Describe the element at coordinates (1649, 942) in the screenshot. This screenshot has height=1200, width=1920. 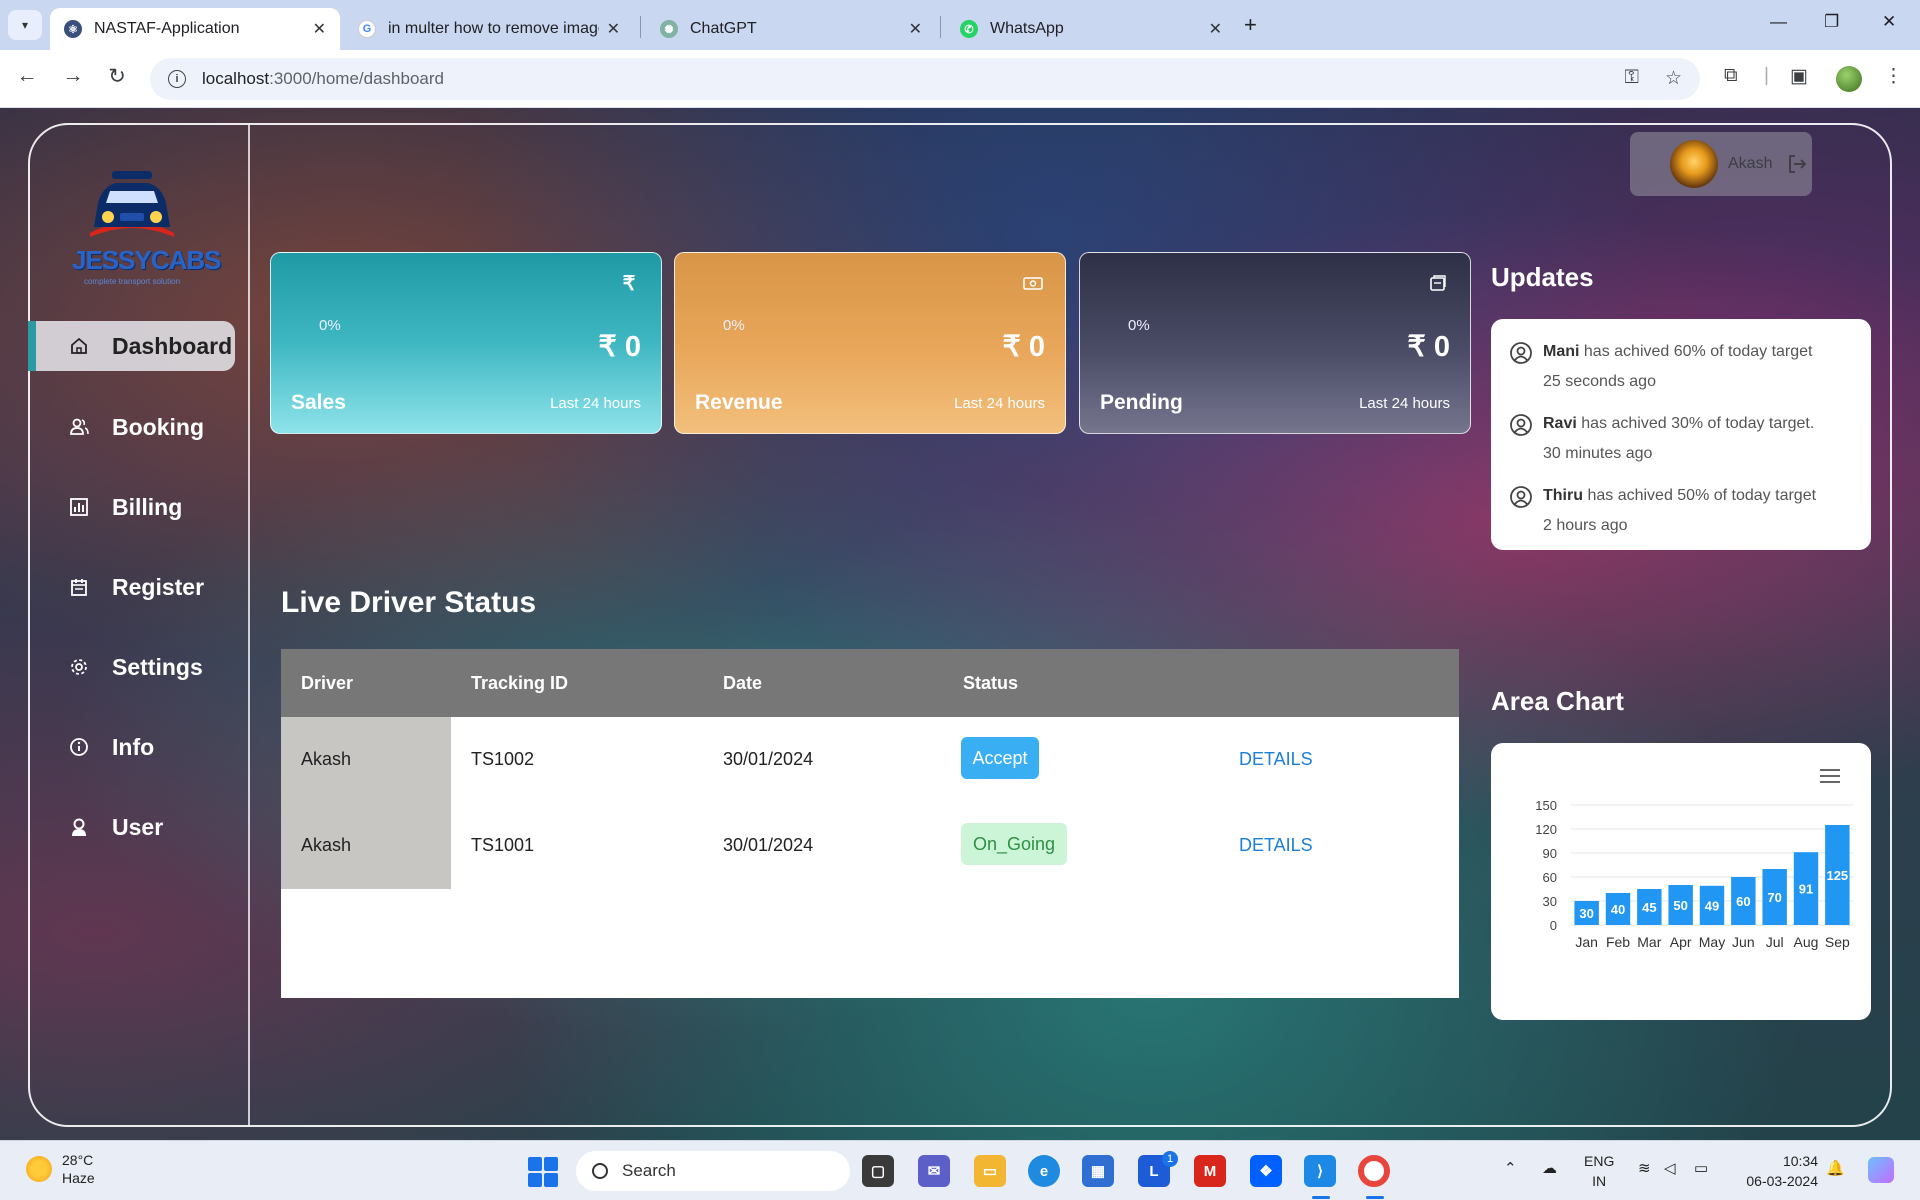
I see `x-tick-label: Mar` at that location.